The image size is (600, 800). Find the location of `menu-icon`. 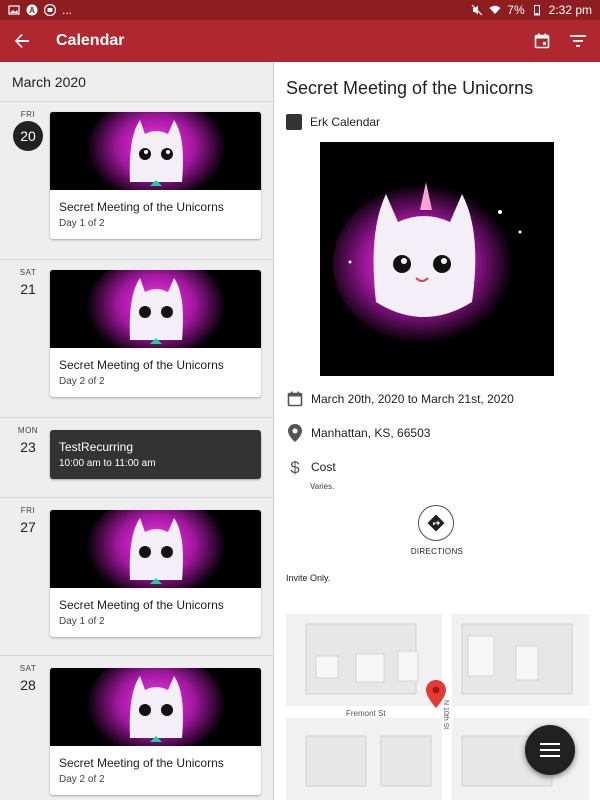

menu-icon is located at coordinates (550, 750).